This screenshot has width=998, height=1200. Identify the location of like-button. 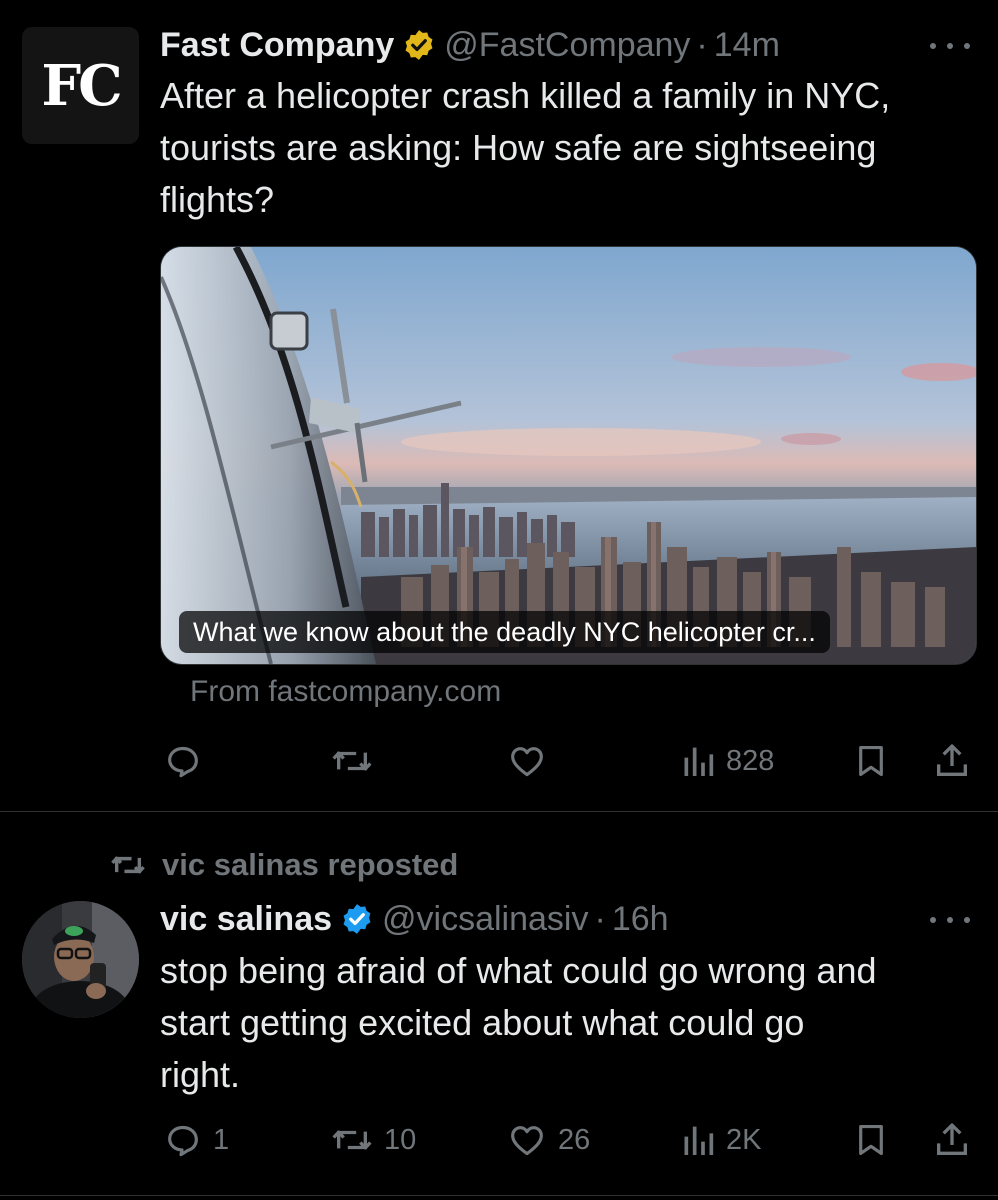
(532, 761).